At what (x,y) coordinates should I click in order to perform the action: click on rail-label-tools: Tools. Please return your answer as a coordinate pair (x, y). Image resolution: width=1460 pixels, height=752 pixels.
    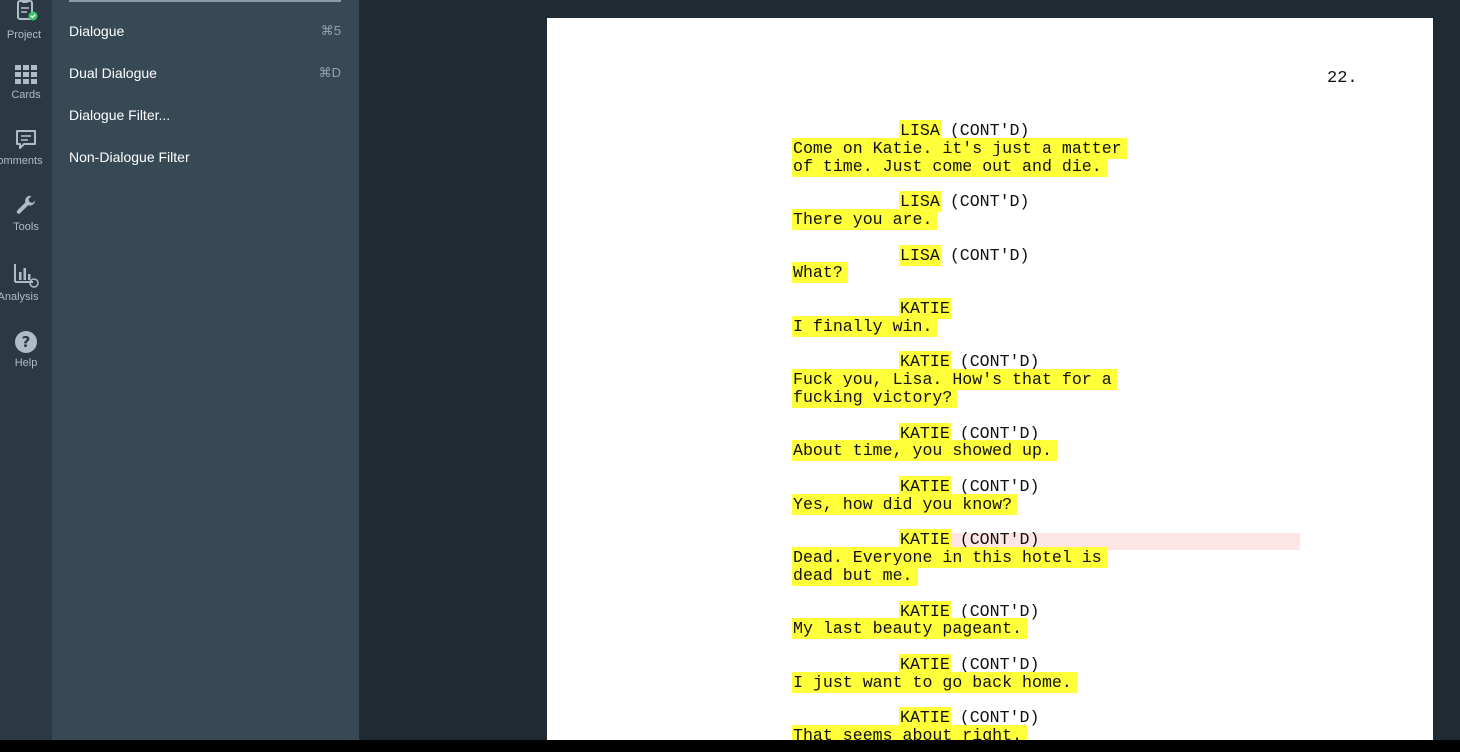
    Looking at the image, I should click on (26, 227).